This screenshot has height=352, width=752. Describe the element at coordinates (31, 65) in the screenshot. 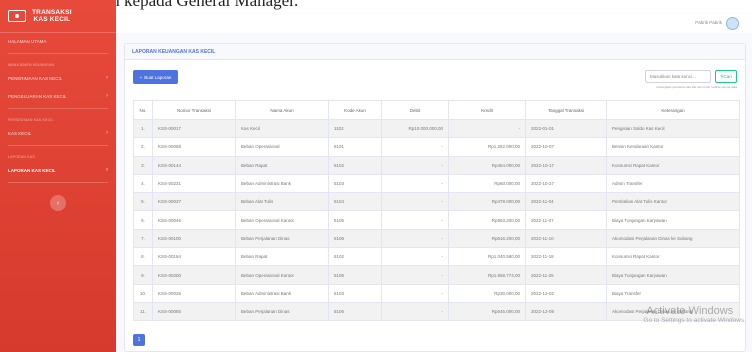

I see `sidebar-heading-manajemen: MANAJEMEN KEUANGAN` at that location.